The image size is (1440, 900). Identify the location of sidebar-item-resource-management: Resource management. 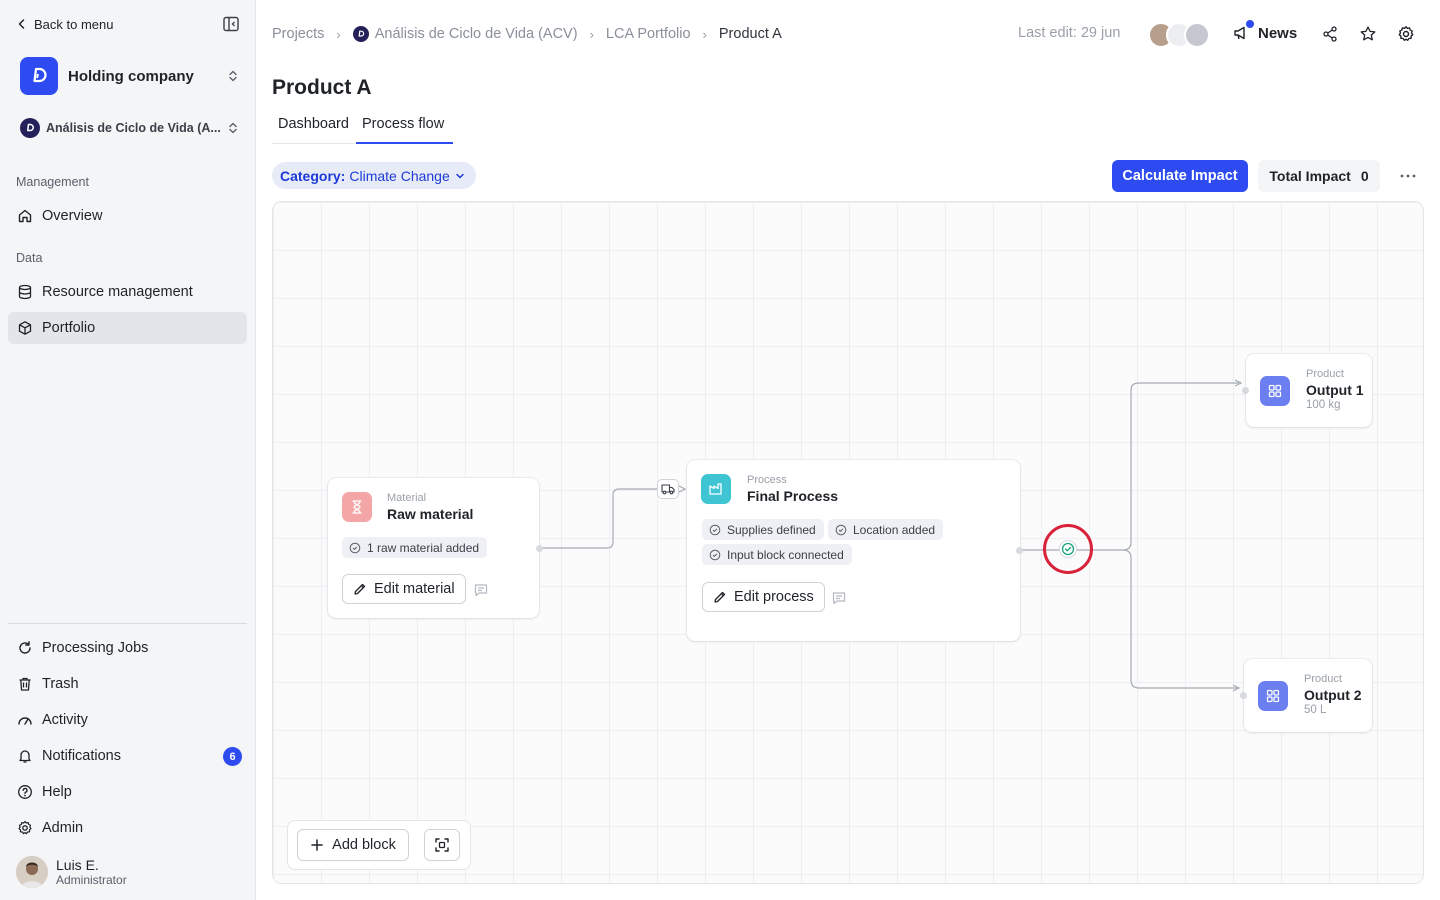
(127, 292).